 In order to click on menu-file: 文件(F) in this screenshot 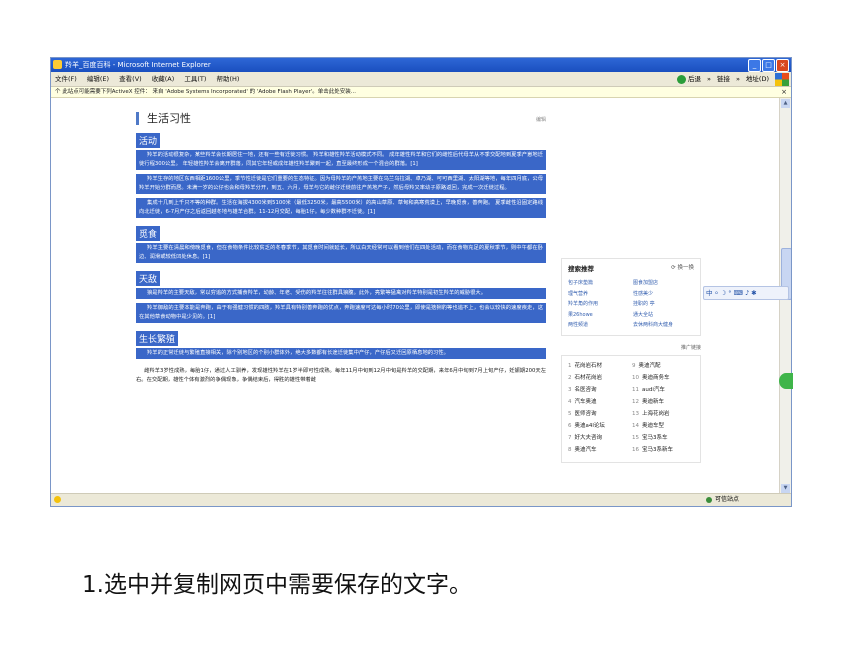, I will do `click(66, 79)`.